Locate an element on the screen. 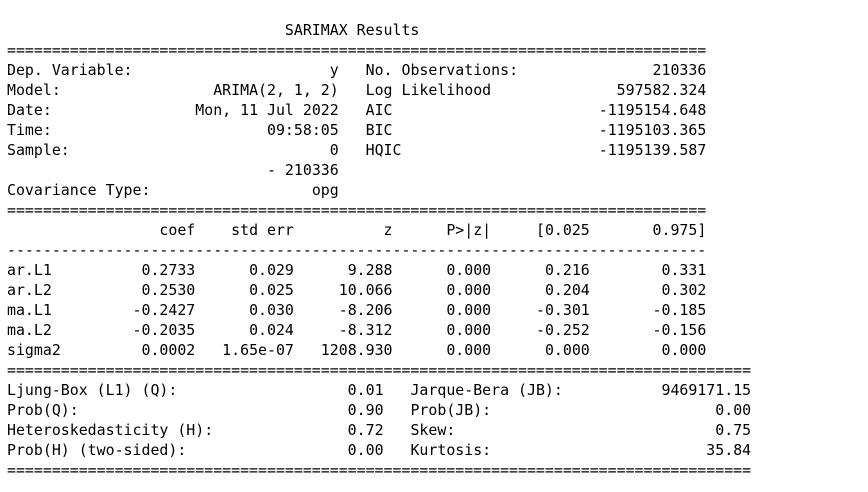 The width and height of the screenshot is (868, 492). diag-value: 0.01 is located at coordinates (329, 390).